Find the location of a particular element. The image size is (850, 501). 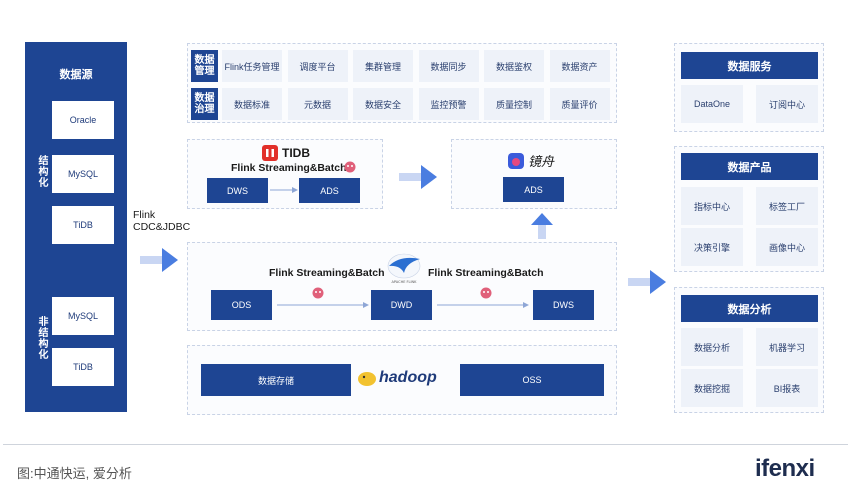

tidb-ads: ADS is located at coordinates (329, 190).